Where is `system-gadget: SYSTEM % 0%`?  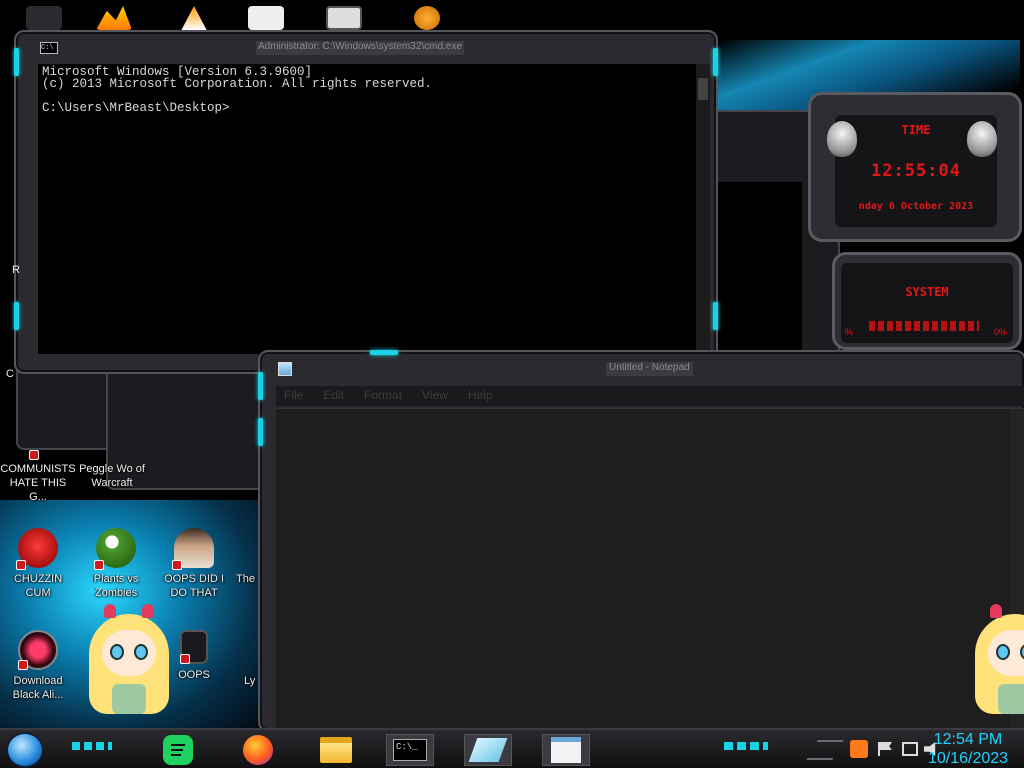 system-gadget: SYSTEM % 0% is located at coordinates (927, 301).